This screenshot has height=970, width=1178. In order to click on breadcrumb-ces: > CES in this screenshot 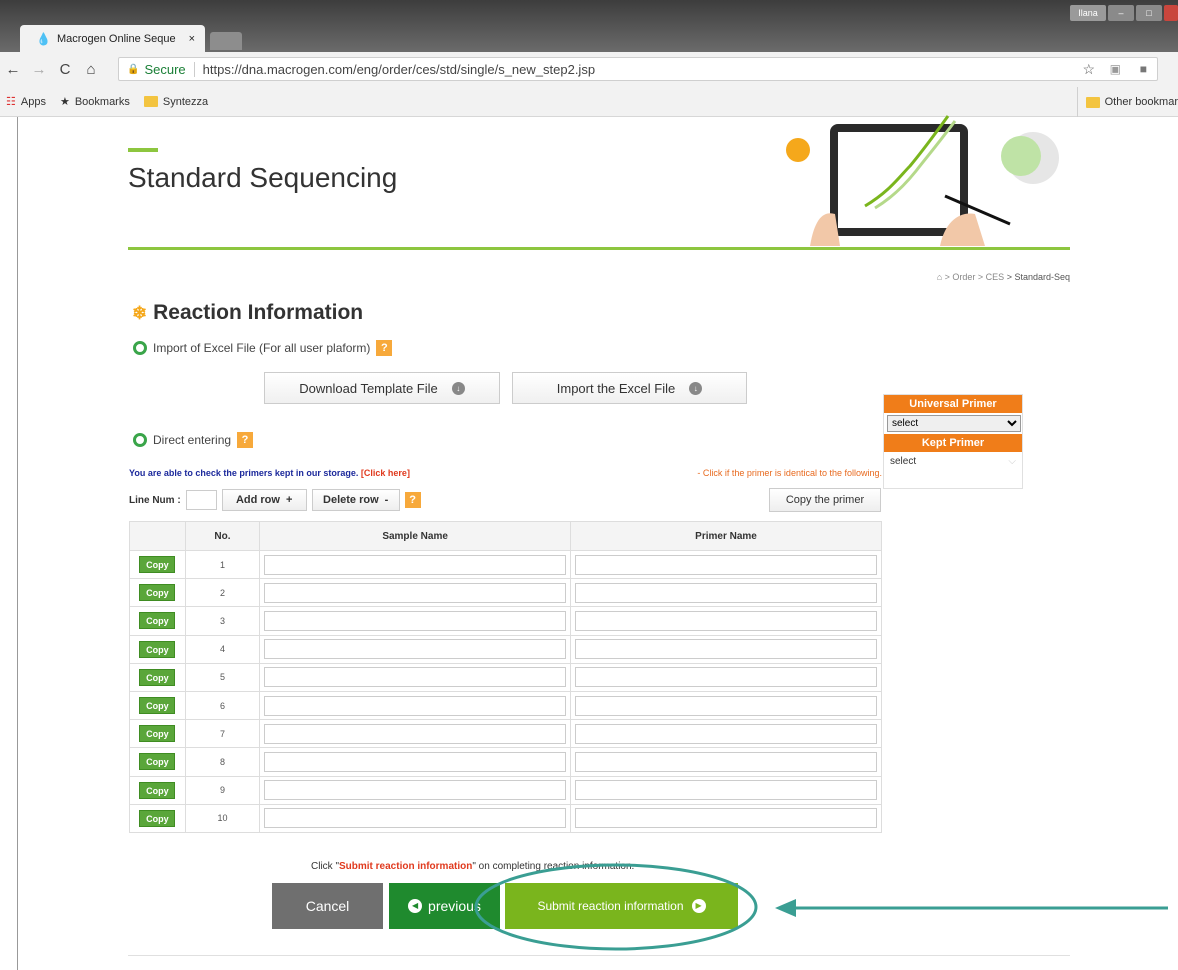, I will do `click(991, 277)`.